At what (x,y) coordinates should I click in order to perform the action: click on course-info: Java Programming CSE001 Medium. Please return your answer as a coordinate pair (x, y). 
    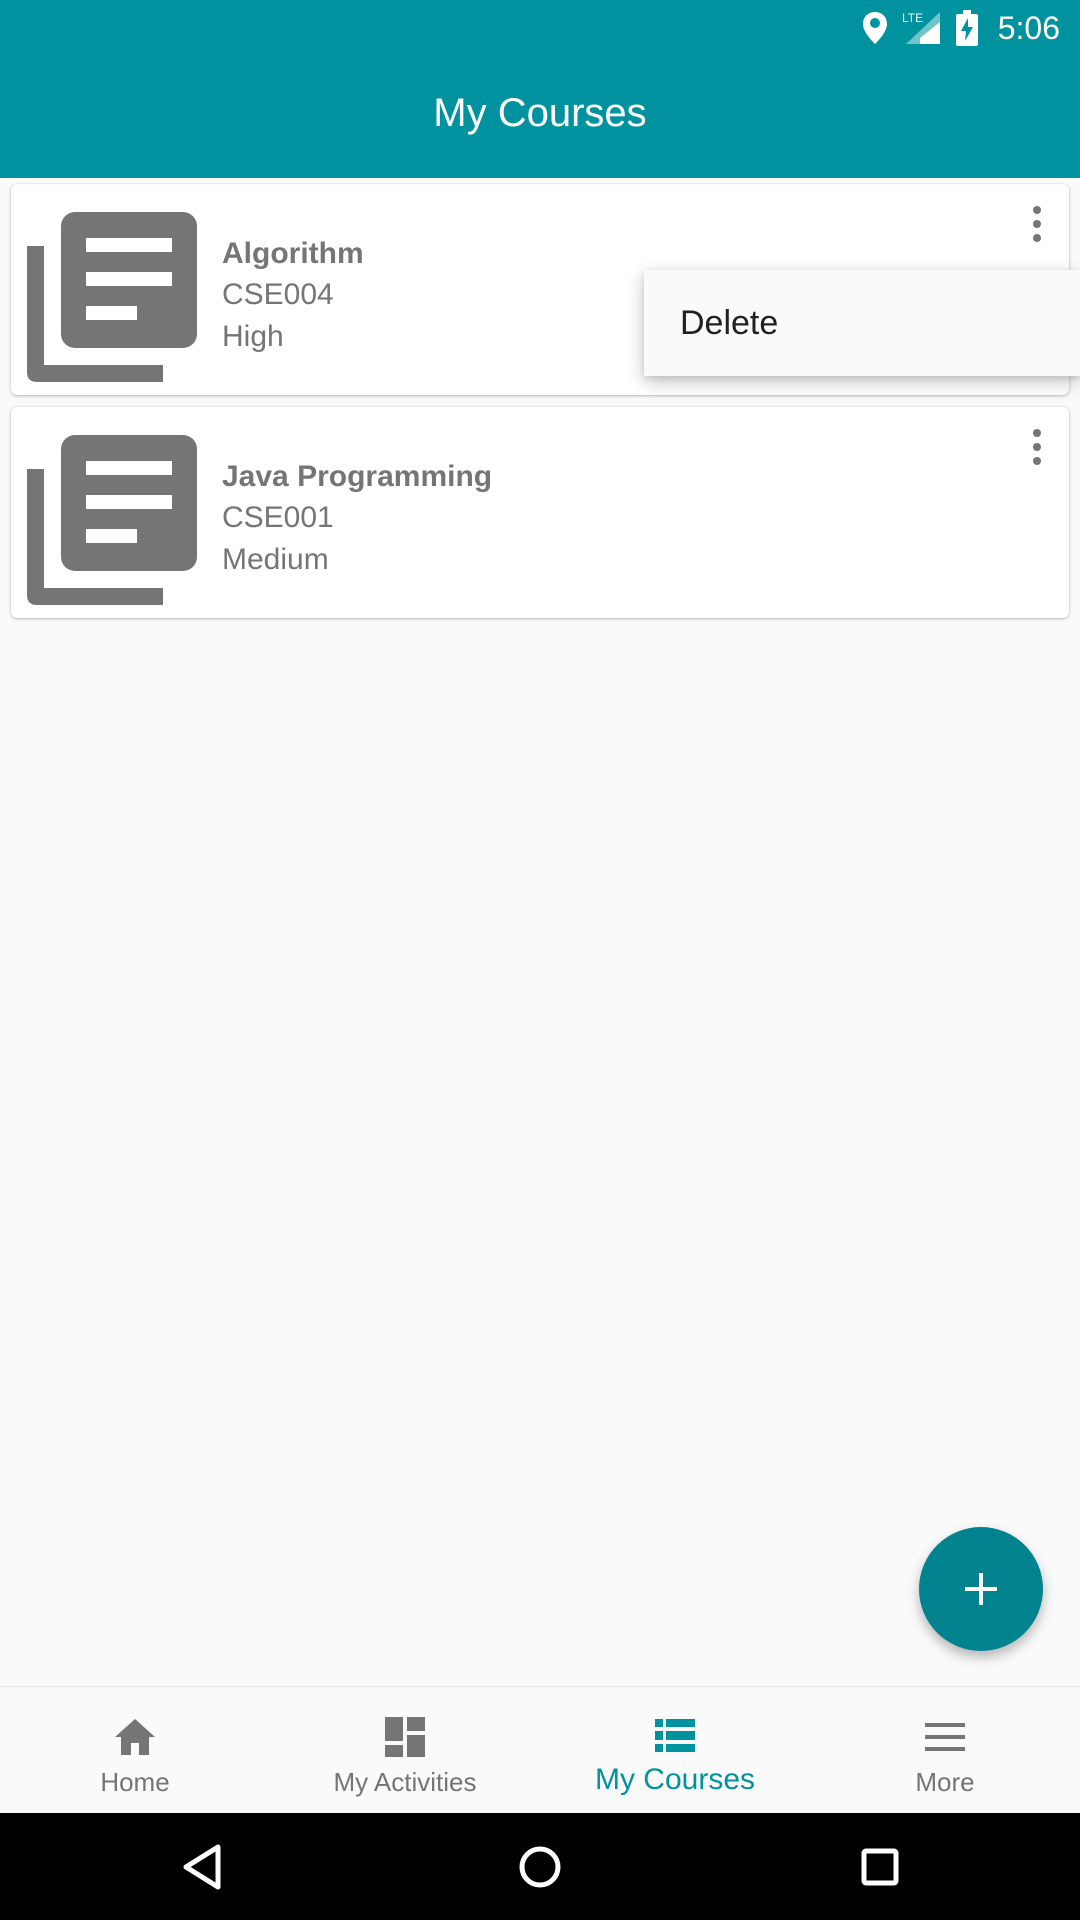
    Looking at the image, I should click on (357, 519).